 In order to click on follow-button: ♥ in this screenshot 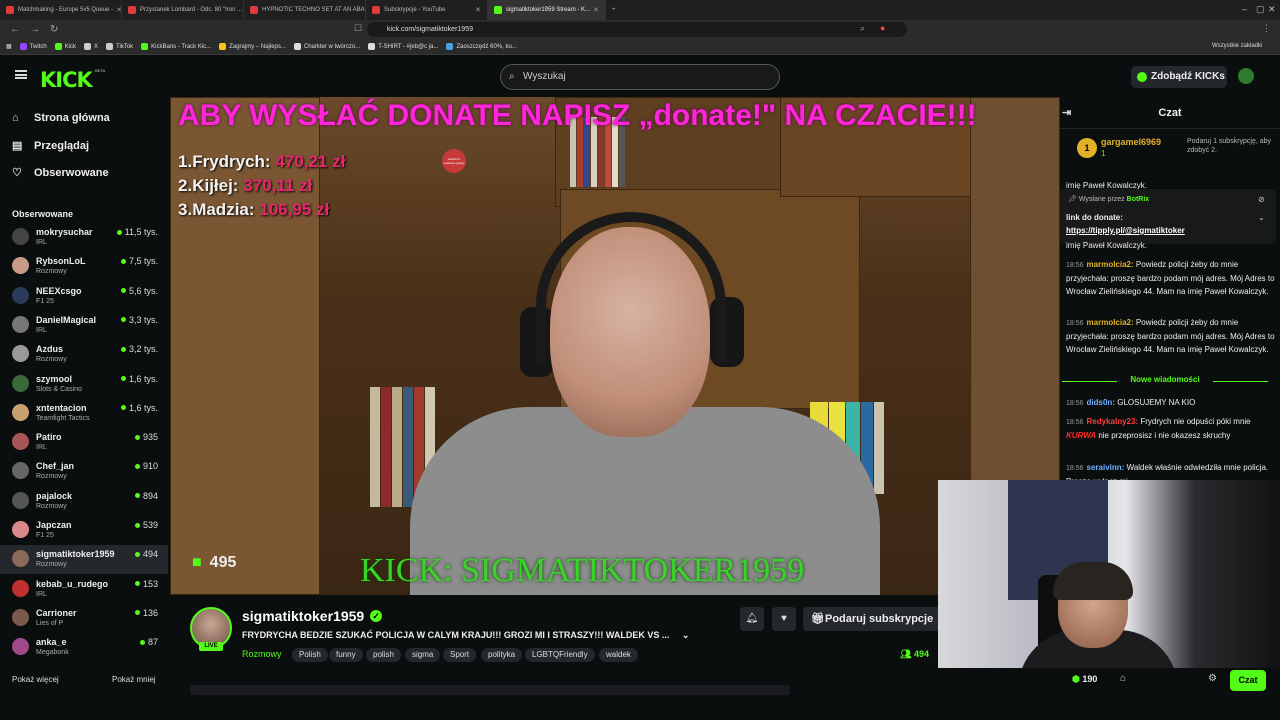, I will do `click(784, 619)`.